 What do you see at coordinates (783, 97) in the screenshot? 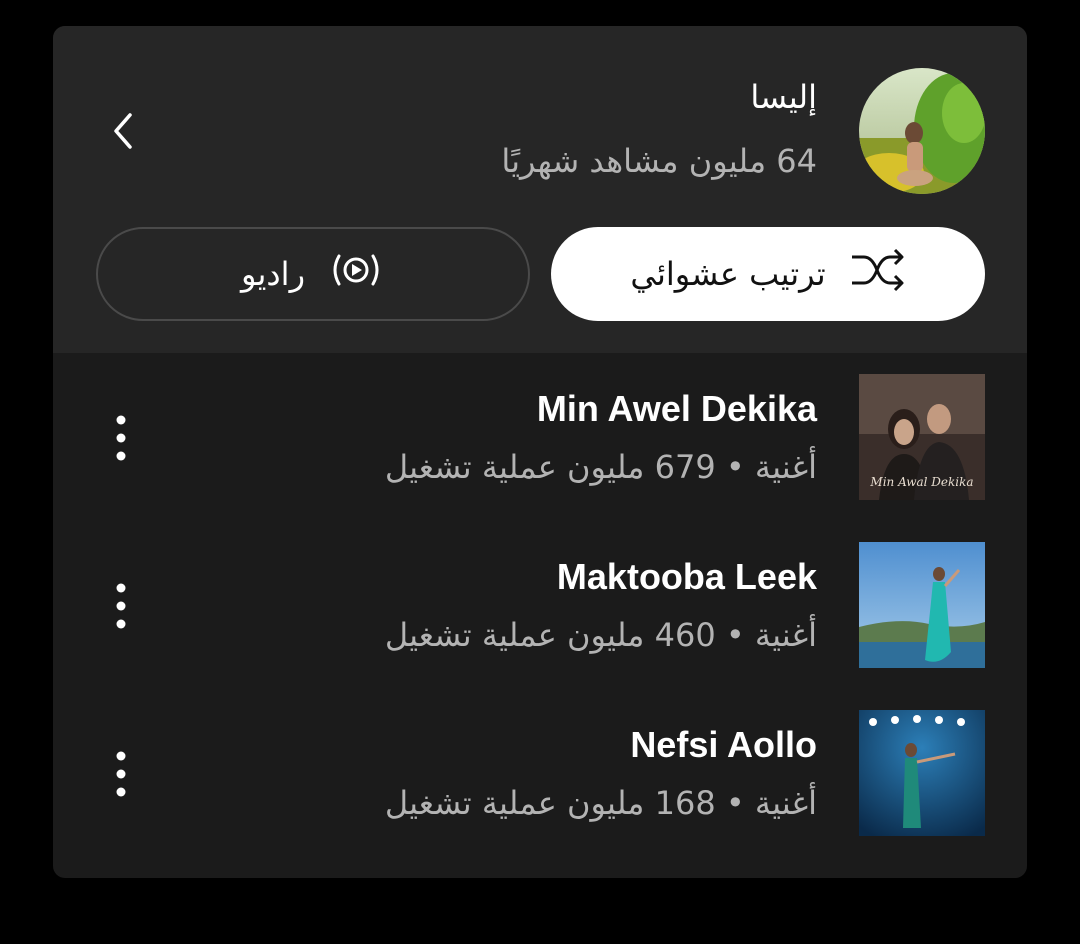
I see `artist-name: إليسا` at bounding box center [783, 97].